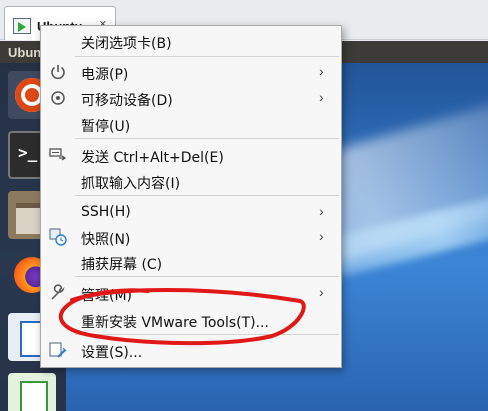 The image size is (488, 411). Describe the element at coordinates (191, 212) in the screenshot. I see `menu-item-ssh: SSH(H) ›` at that location.